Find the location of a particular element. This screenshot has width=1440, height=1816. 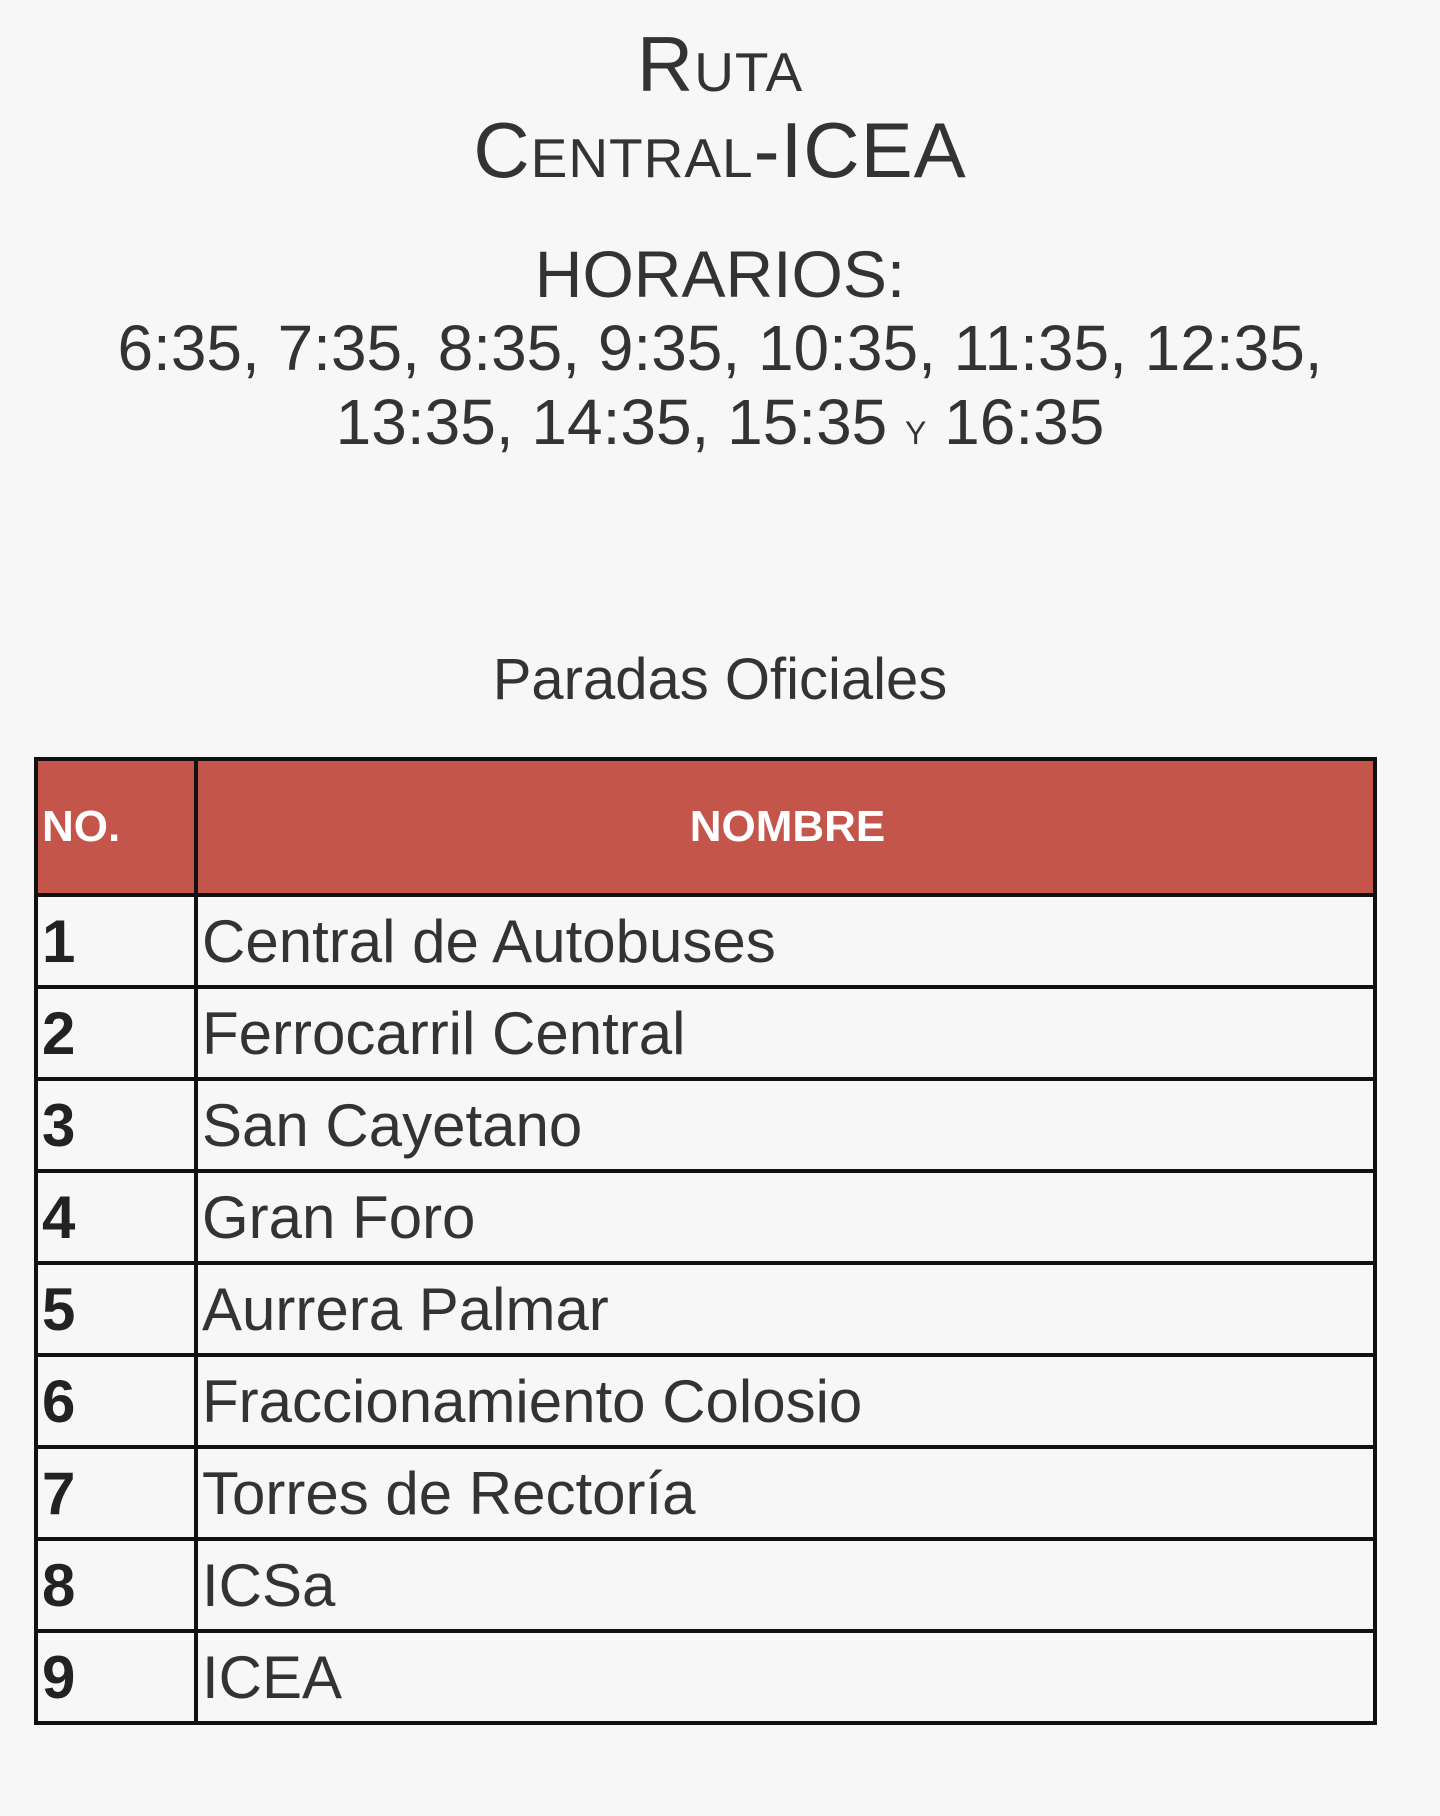

column-header-name: NOMBRE is located at coordinates (785, 827).